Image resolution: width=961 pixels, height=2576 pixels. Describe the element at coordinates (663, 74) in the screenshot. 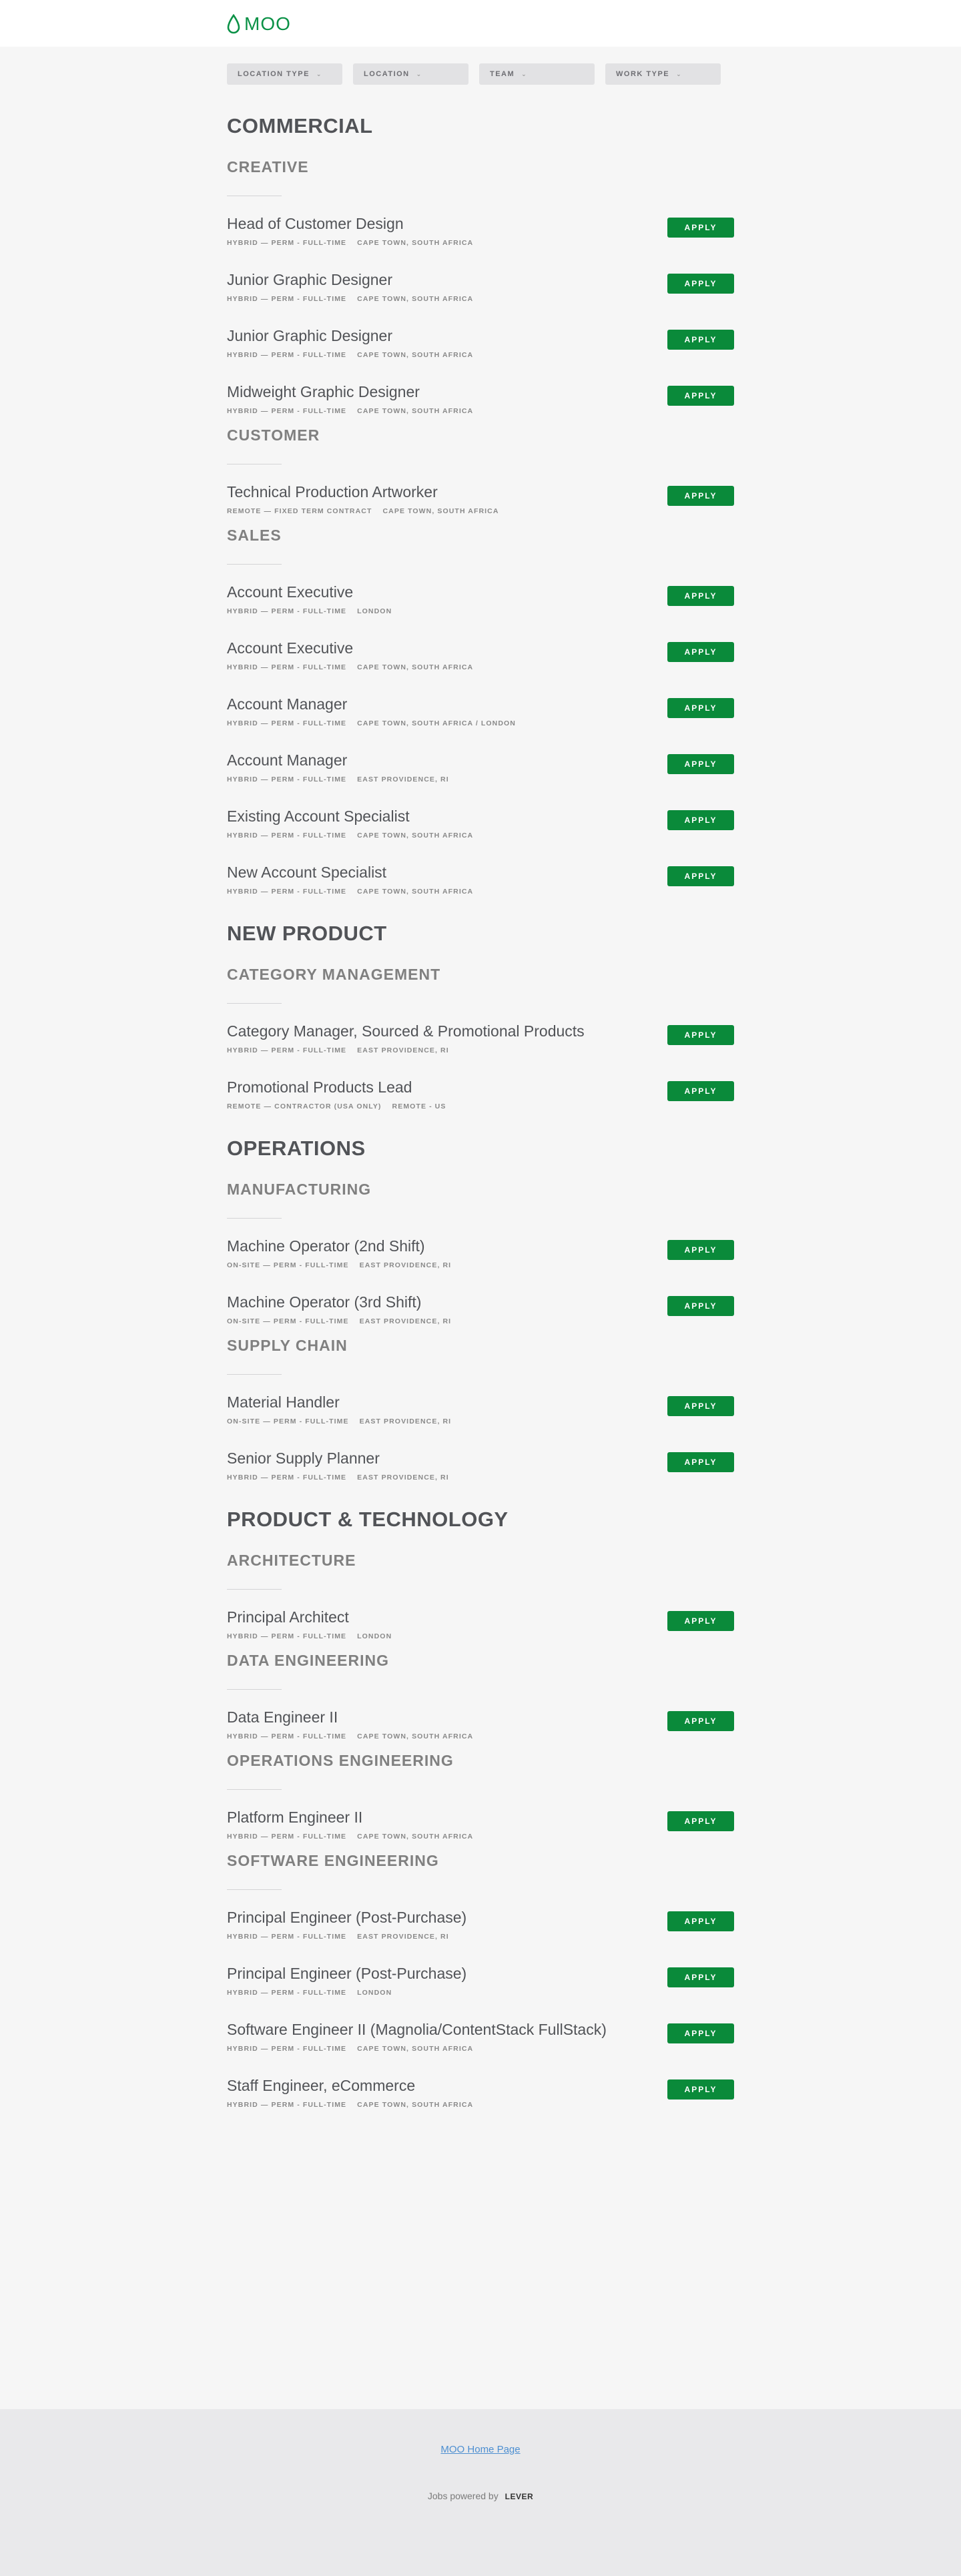

I see `filter-work-type: WORK TYPE ⌄` at that location.